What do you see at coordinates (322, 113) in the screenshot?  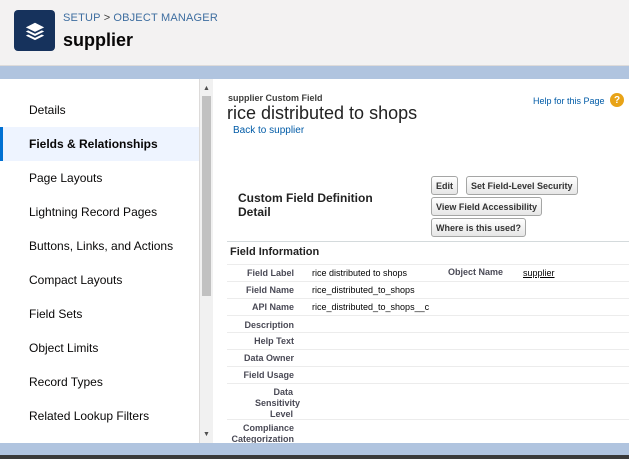 I see `field-title: rice distributed to shops` at bounding box center [322, 113].